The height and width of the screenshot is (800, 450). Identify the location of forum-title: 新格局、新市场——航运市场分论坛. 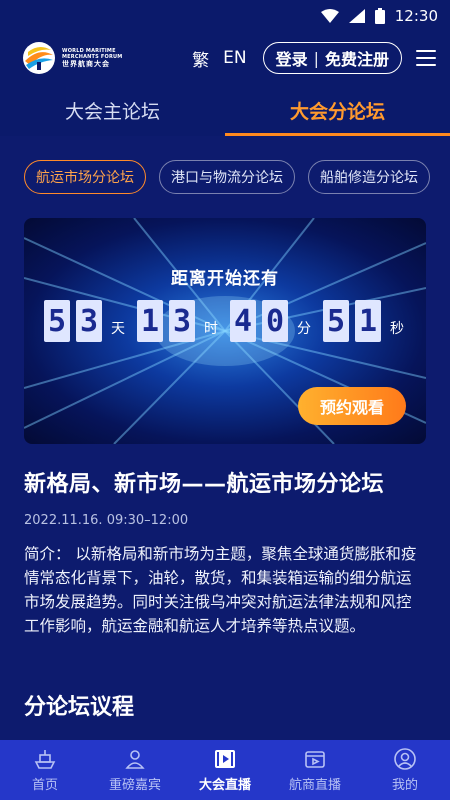
(204, 484).